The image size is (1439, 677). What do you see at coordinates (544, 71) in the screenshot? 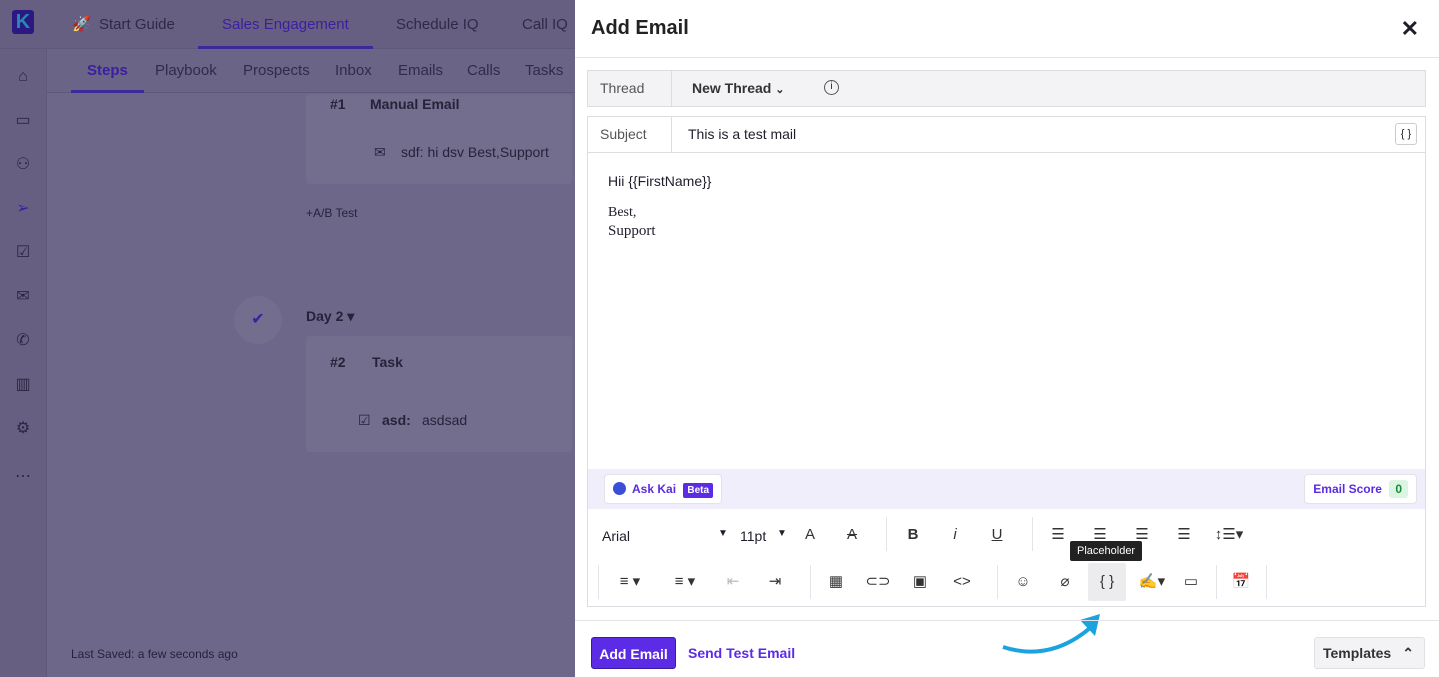
I see `tab-tasks: Tasks` at bounding box center [544, 71].